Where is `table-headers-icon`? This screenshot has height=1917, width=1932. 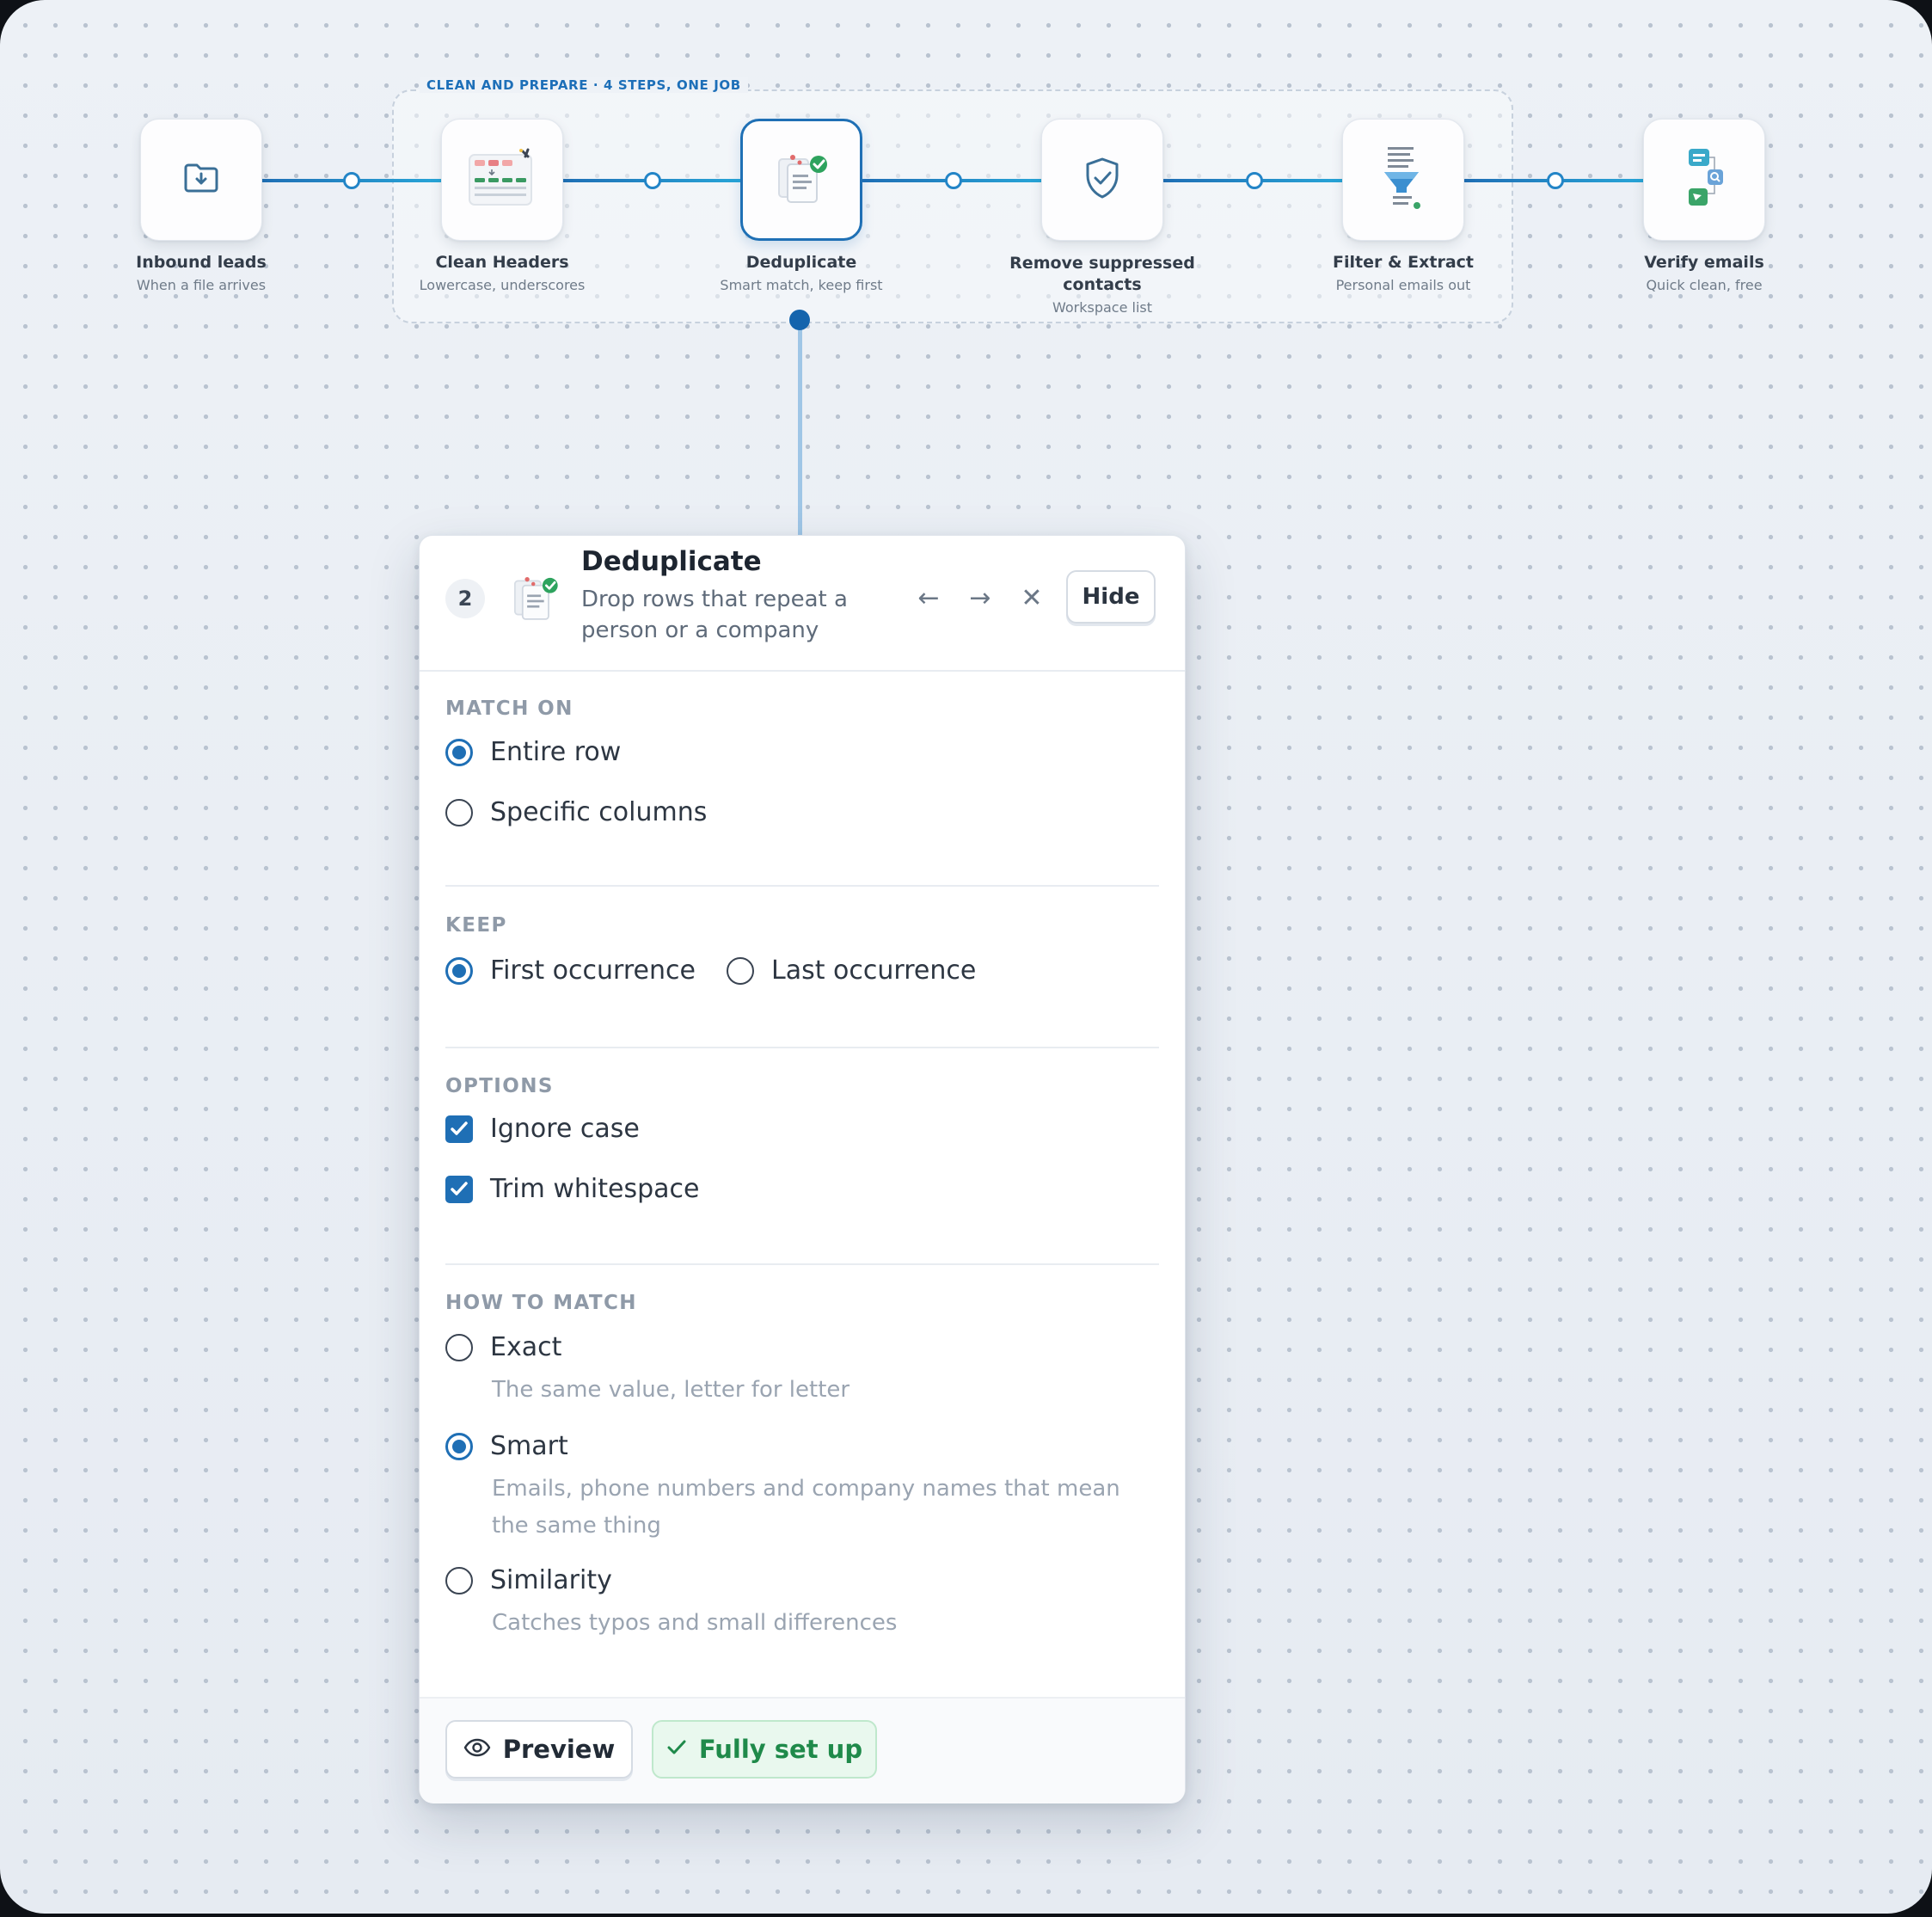 table-headers-icon is located at coordinates (502, 179).